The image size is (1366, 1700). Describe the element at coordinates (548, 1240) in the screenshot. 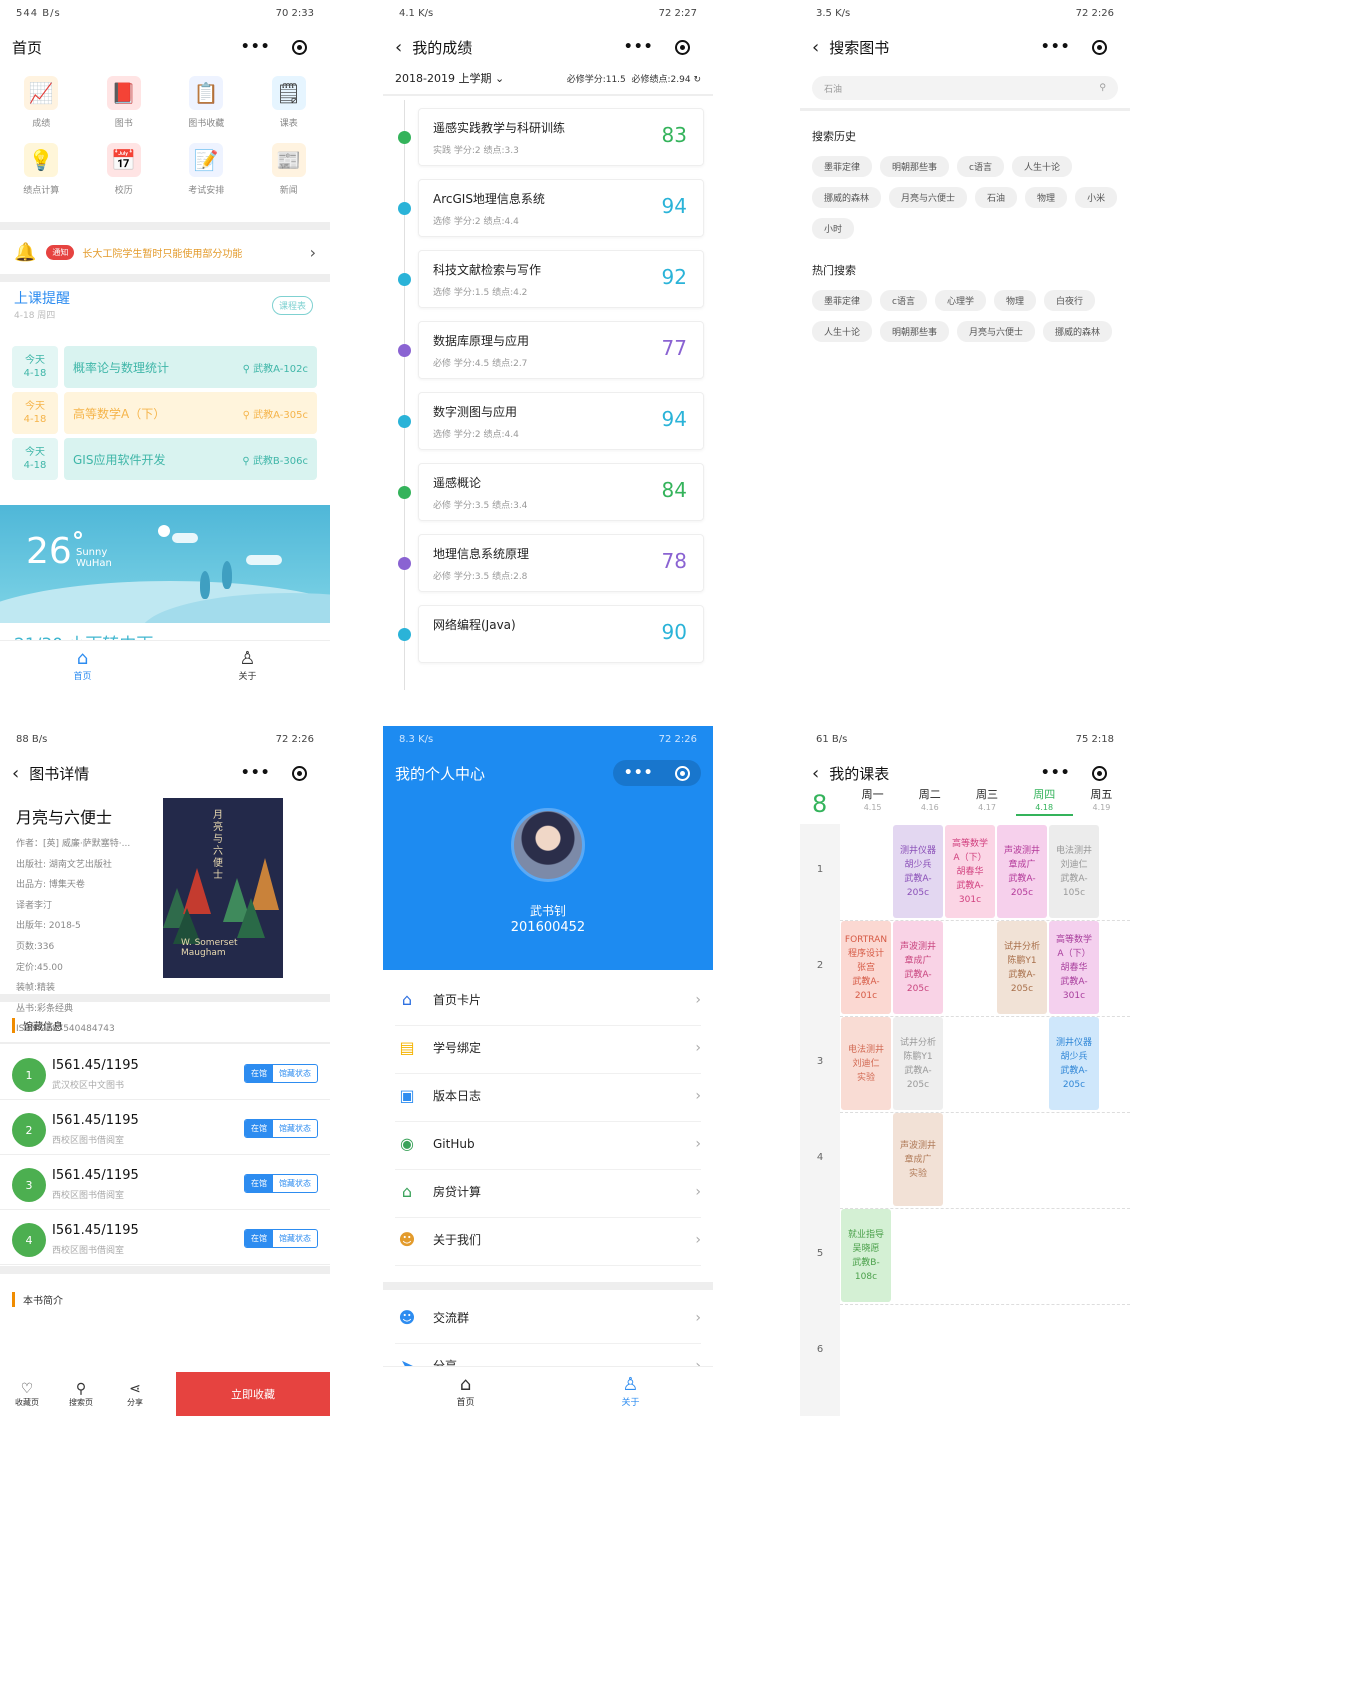

I see `menu-item-5: ☻ 关于我们 ›` at that location.